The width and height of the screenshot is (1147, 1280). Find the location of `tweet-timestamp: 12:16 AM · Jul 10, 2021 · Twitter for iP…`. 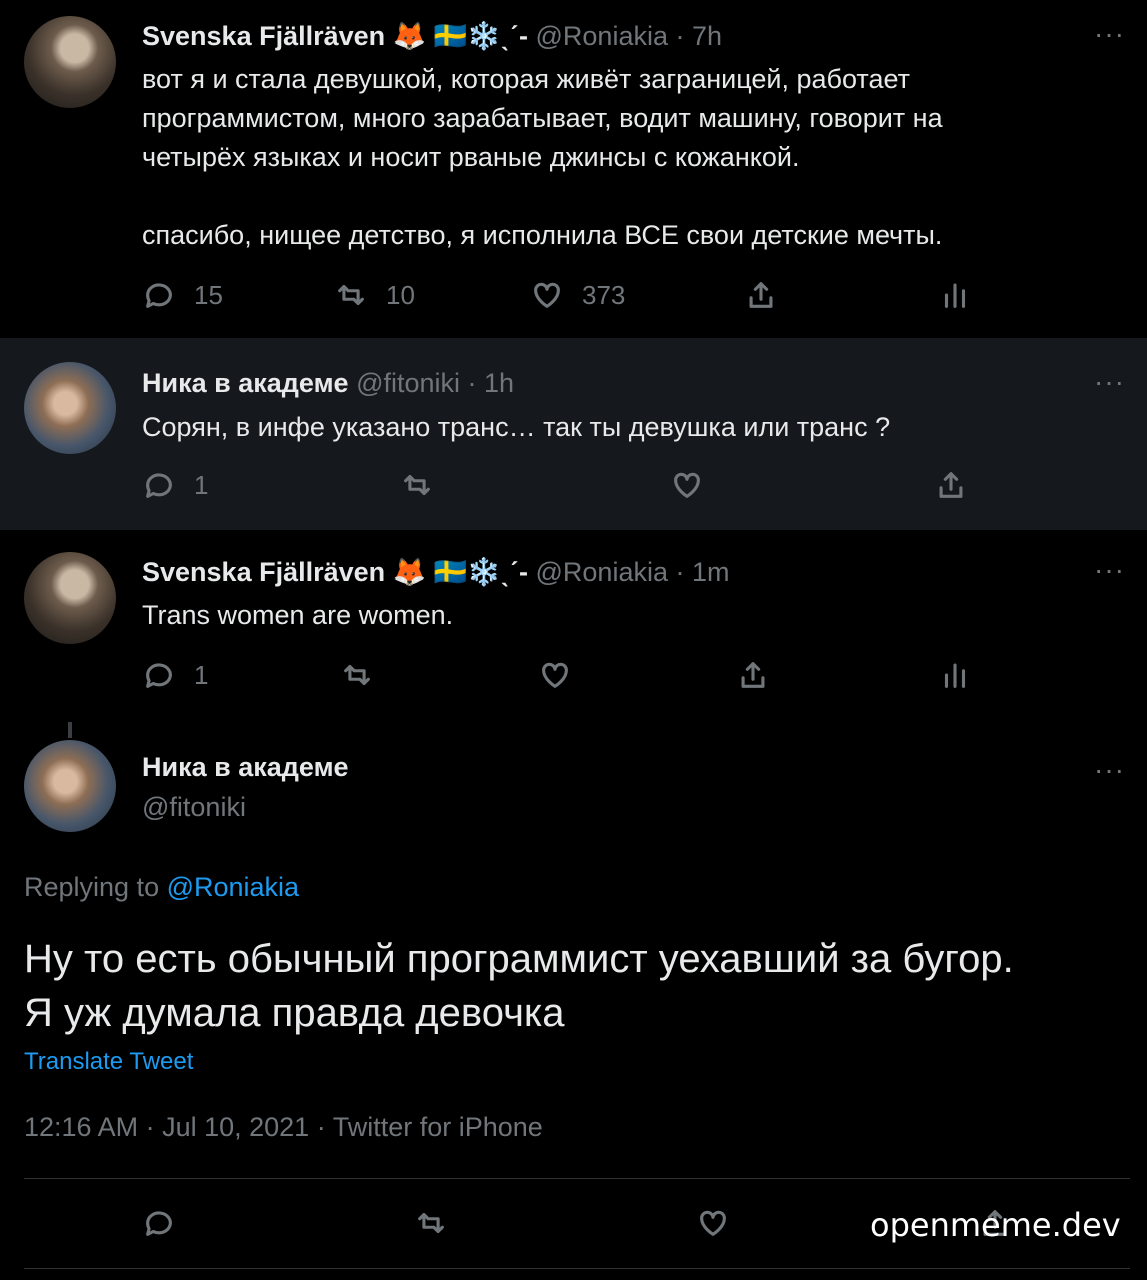

tweet-timestamp: 12:16 AM · Jul 10, 2021 · Twitter for iP… is located at coordinates (283, 1127).